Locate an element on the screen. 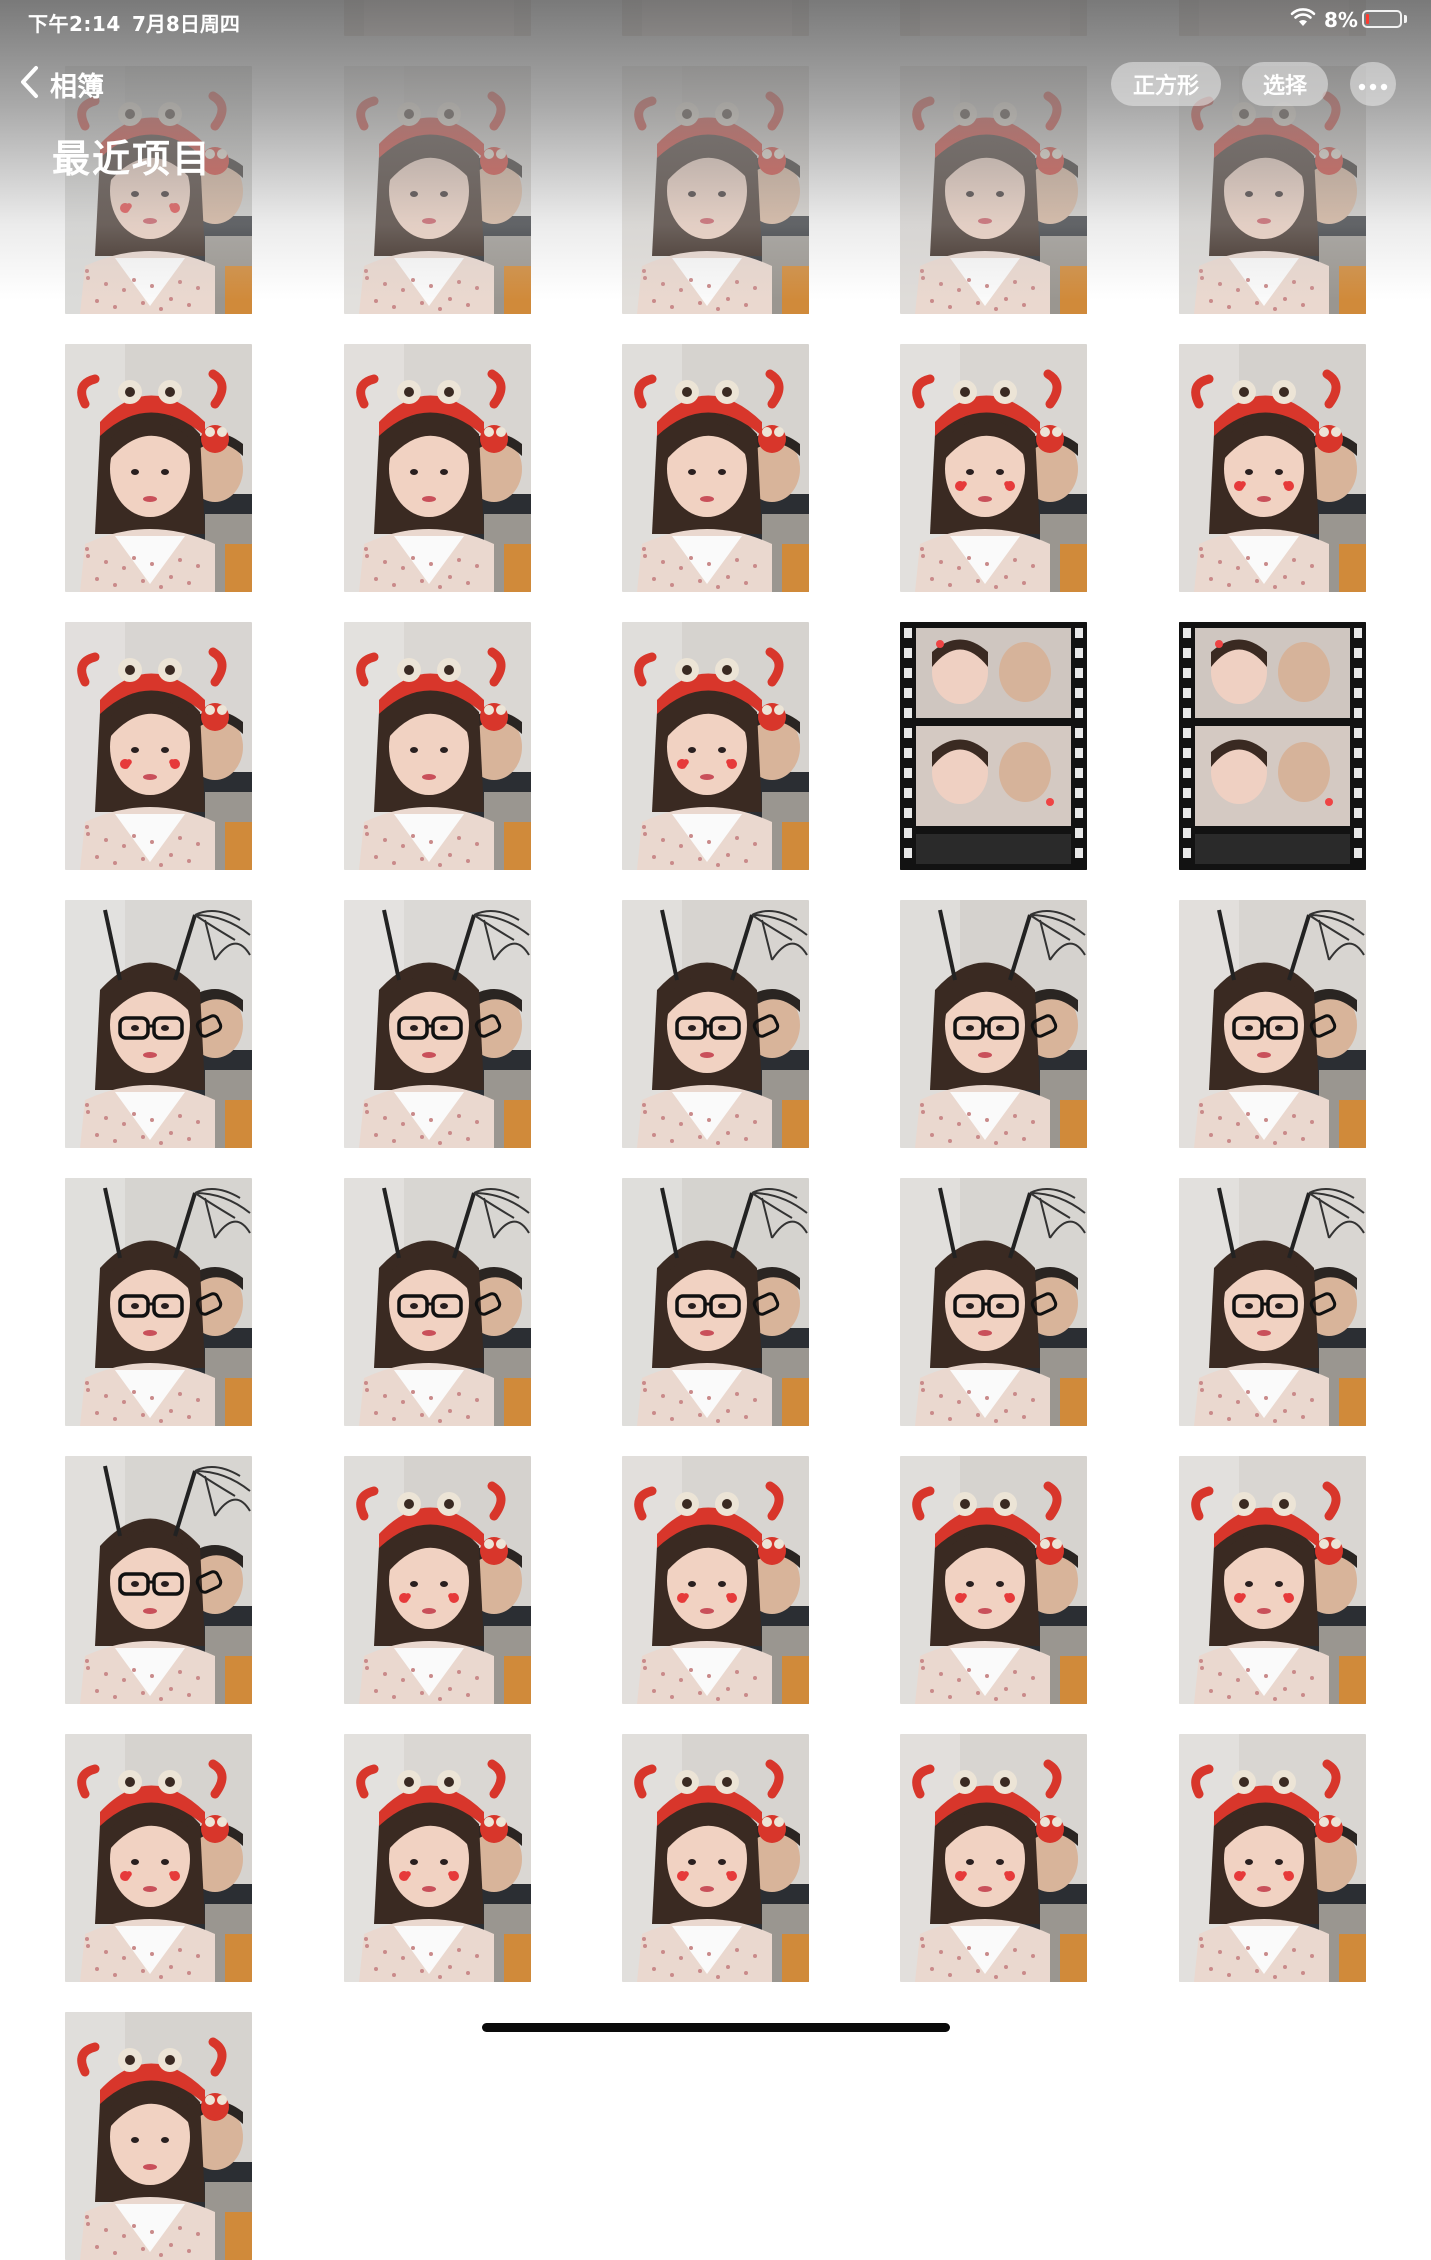 The height and width of the screenshot is (2260, 1431). status-time: 下午2:14 is located at coordinates (74, 24).